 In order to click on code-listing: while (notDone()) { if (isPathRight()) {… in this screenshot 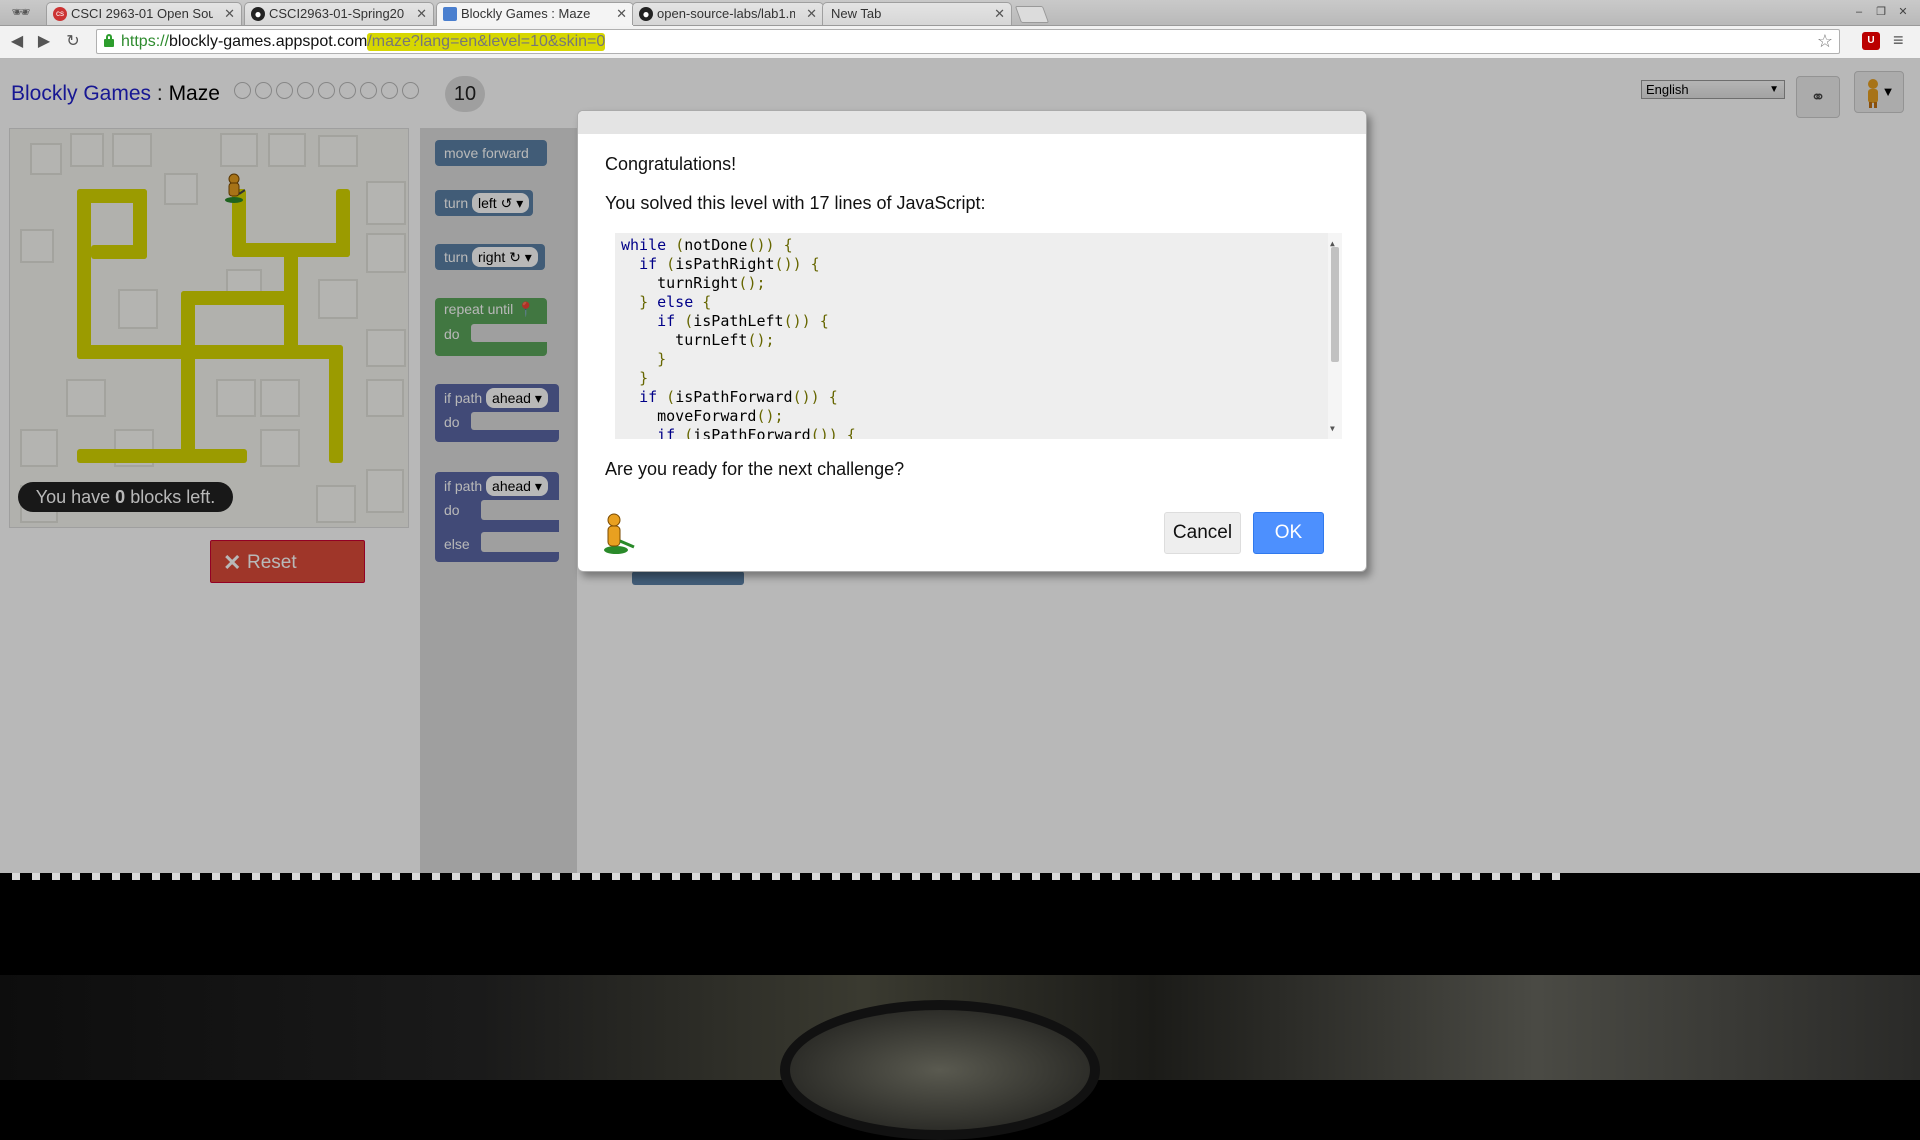, I will do `click(978, 336)`.